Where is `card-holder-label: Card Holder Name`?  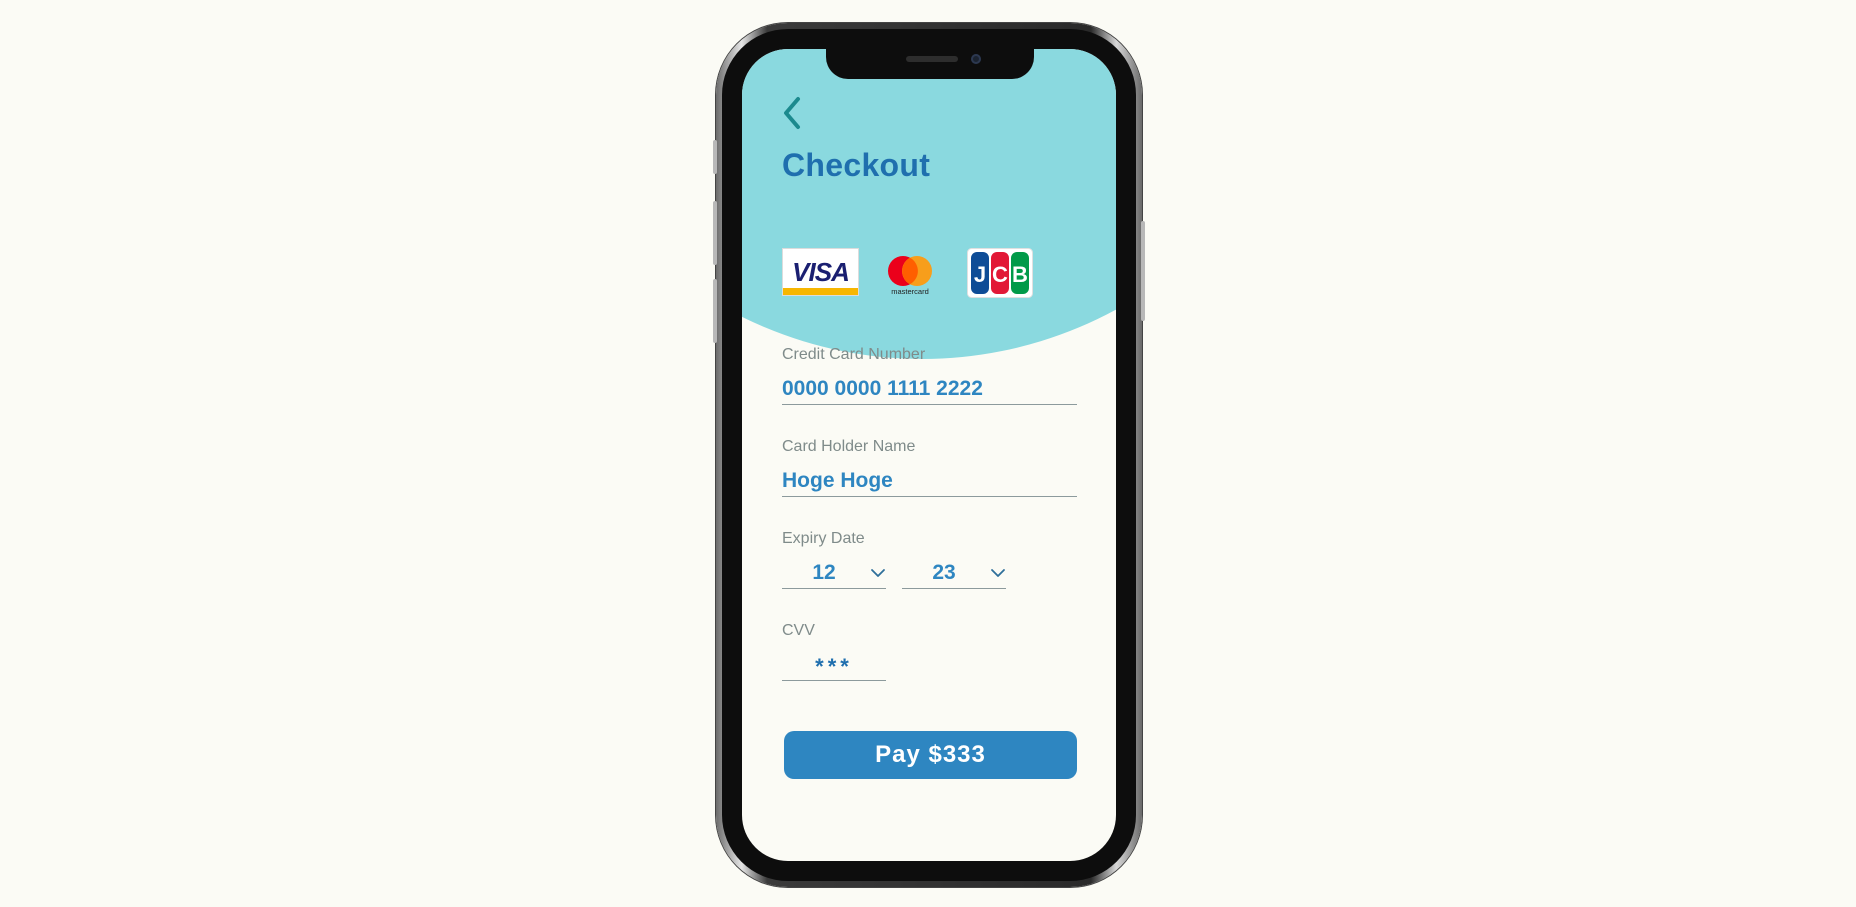
card-holder-label: Card Holder Name is located at coordinates (849, 446).